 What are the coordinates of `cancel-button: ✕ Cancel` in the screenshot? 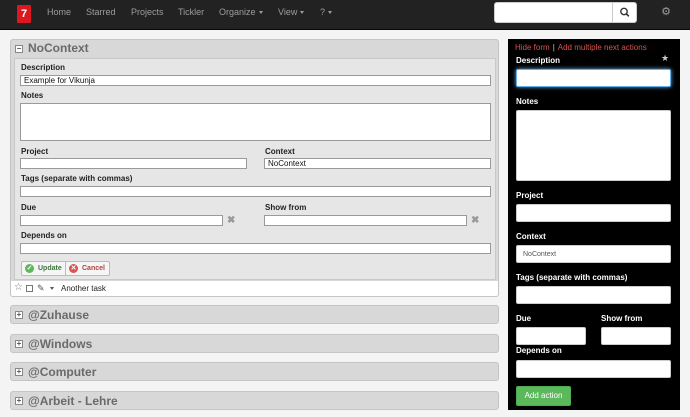 It's located at (87, 268).